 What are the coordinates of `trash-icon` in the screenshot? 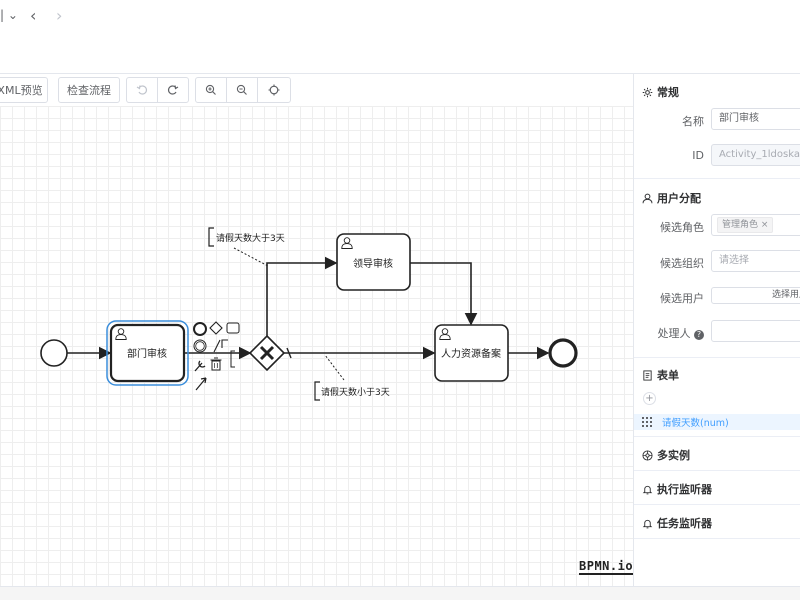 It's located at (216, 364).